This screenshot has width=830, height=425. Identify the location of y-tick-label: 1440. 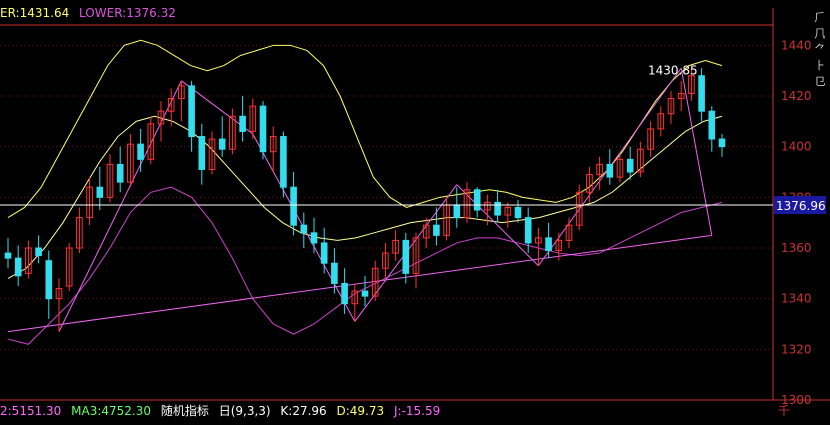
(796, 45).